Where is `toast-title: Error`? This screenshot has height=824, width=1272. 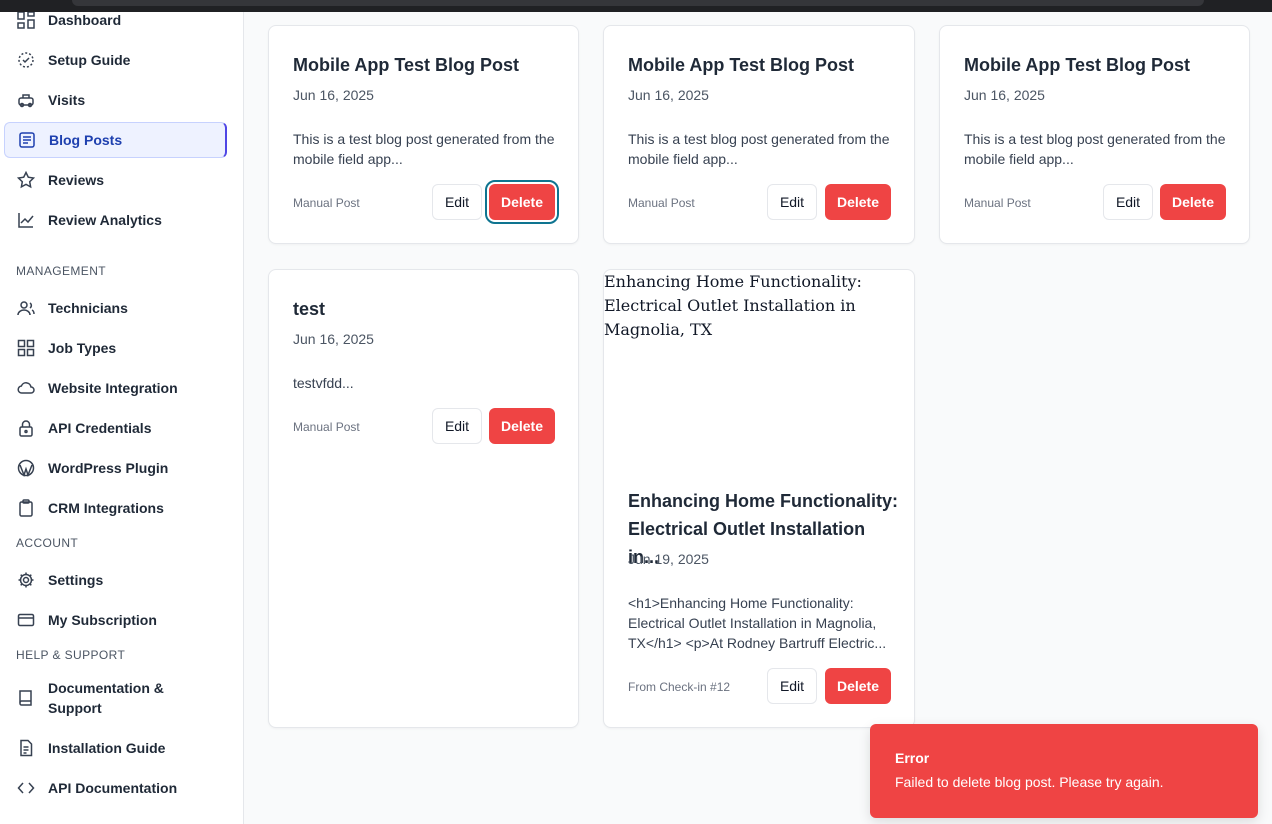
toast-title: Error is located at coordinates (912, 758).